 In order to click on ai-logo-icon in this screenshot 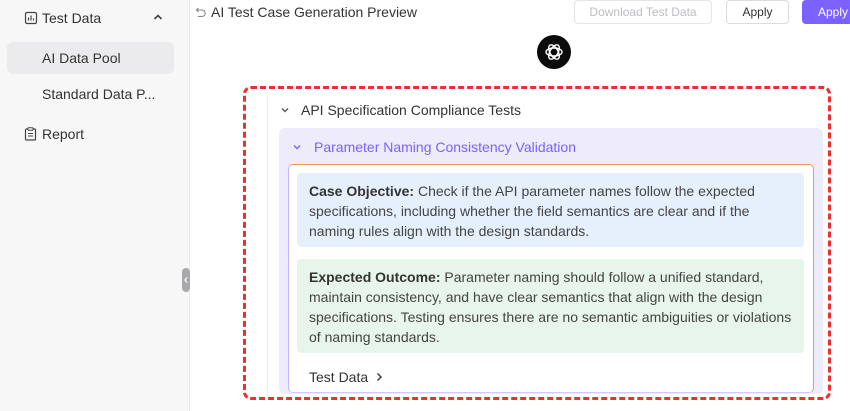, I will do `click(554, 52)`.